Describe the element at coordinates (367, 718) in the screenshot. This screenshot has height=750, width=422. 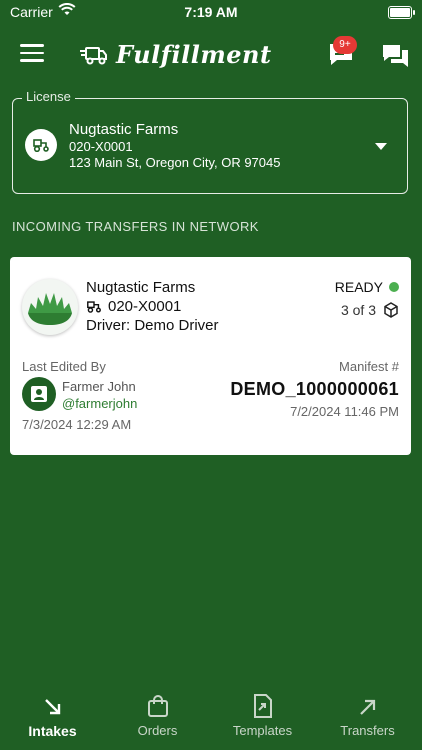
I see `tab-transfers: Transfers` at that location.